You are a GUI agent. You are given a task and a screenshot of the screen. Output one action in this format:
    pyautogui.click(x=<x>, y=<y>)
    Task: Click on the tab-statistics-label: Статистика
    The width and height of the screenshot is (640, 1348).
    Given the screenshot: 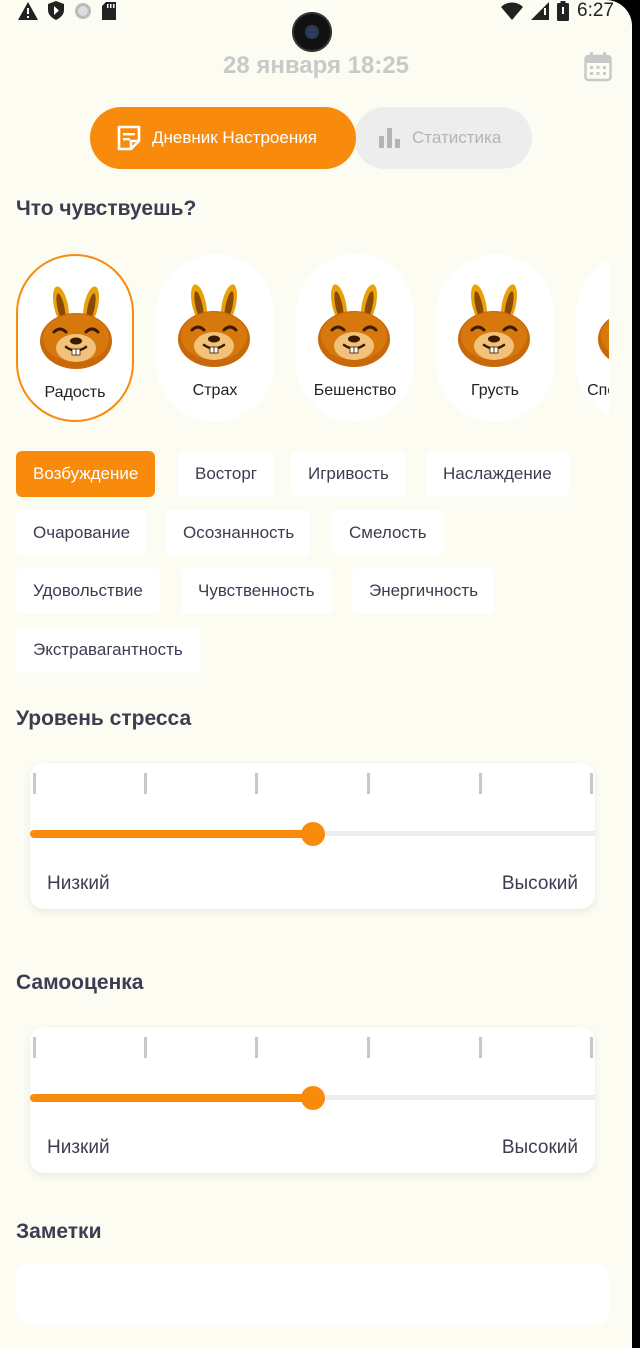 What is the action you would take?
    pyautogui.click(x=457, y=137)
    